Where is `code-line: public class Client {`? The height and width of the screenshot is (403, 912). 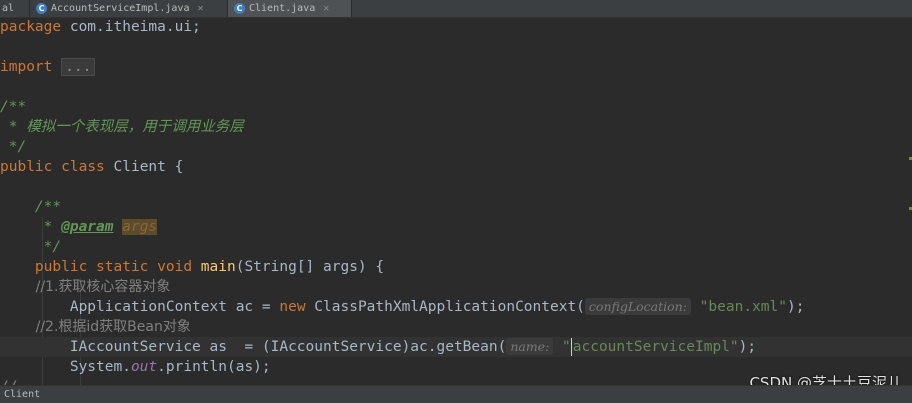
code-line: public class Client { is located at coordinates (92, 167).